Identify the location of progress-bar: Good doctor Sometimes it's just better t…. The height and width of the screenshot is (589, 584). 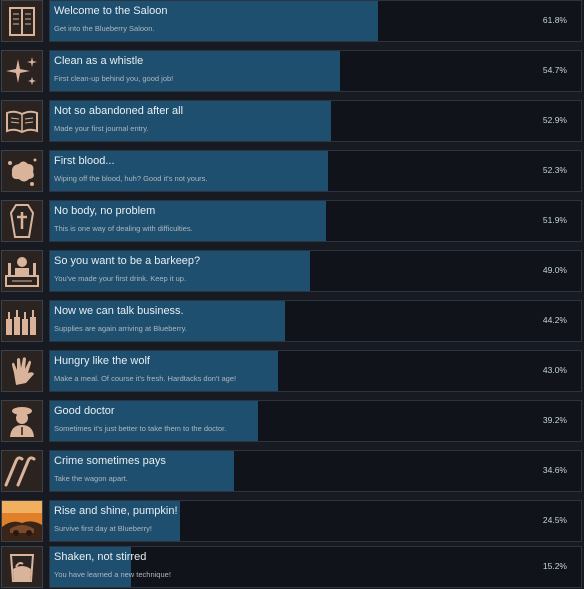
(315, 421).